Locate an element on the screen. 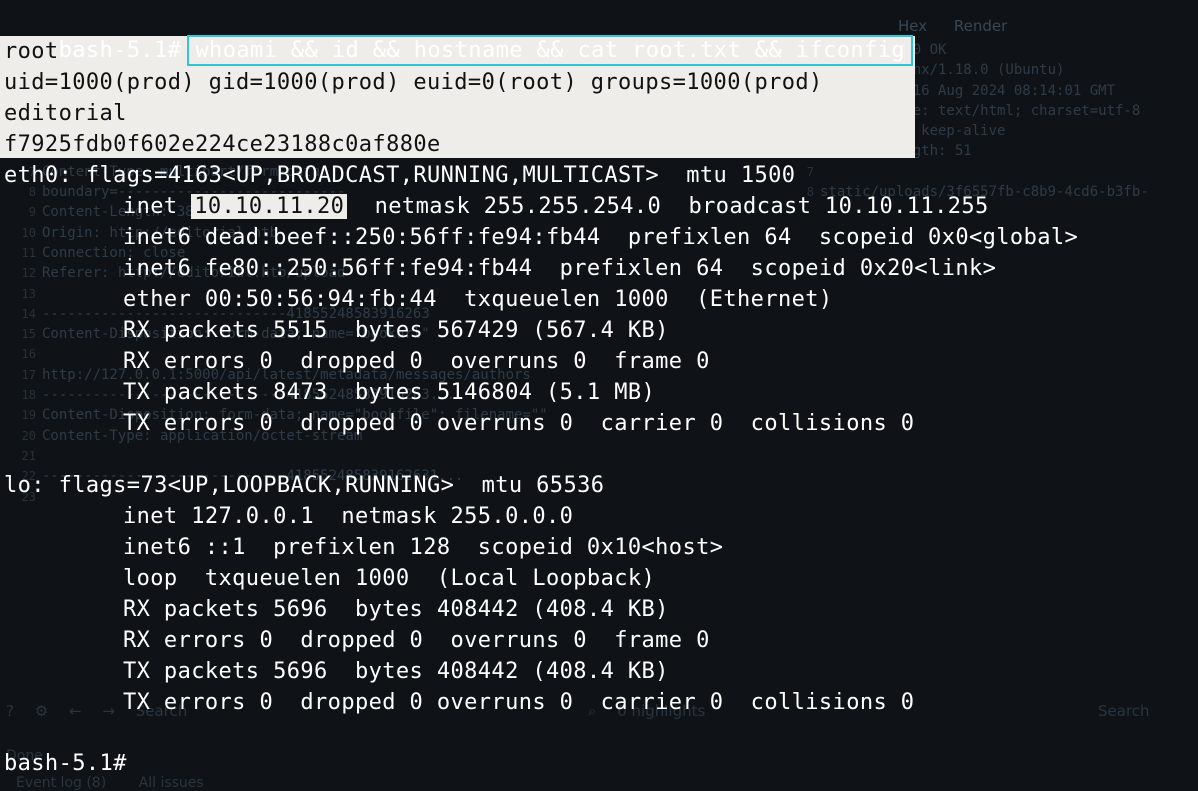 This screenshot has height=791, width=1198. lo-rx-packets: RX packets 5696 bytes 408442 (408.4 KB) is located at coordinates (396, 609).